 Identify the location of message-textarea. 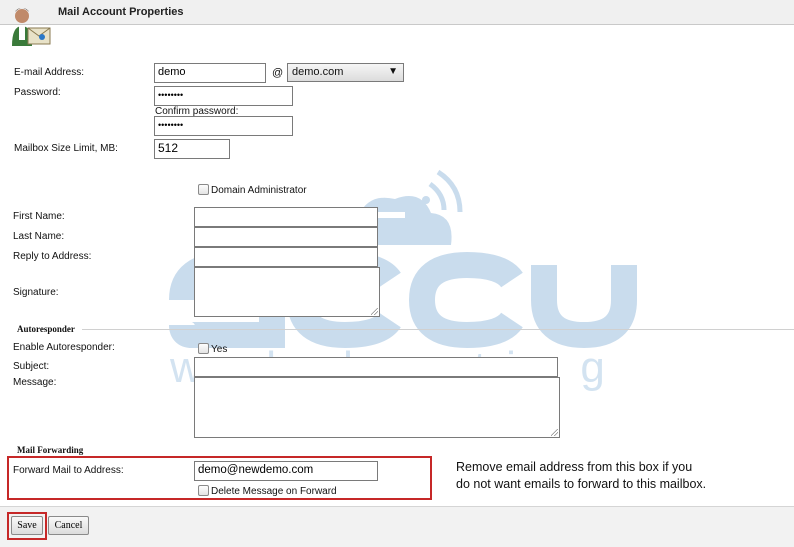
(377, 407).